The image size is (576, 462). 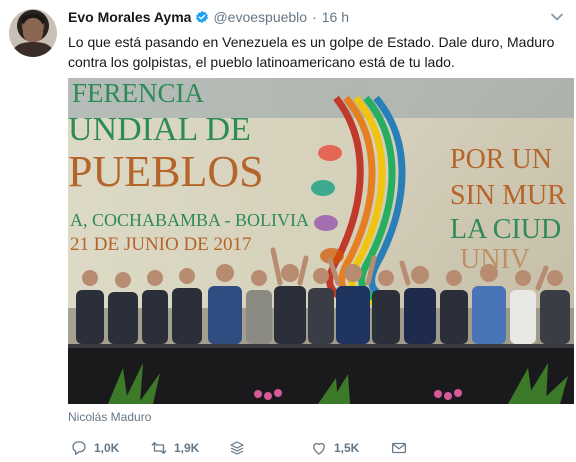 What do you see at coordinates (260, 17) in the screenshot?
I see `author-handle: @evoespueblo` at bounding box center [260, 17].